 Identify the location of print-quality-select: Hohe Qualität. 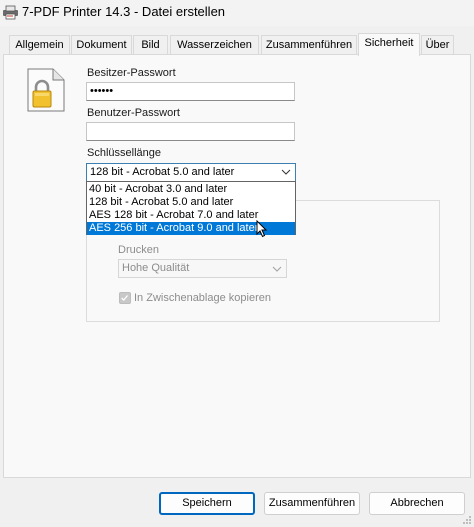
(202, 268).